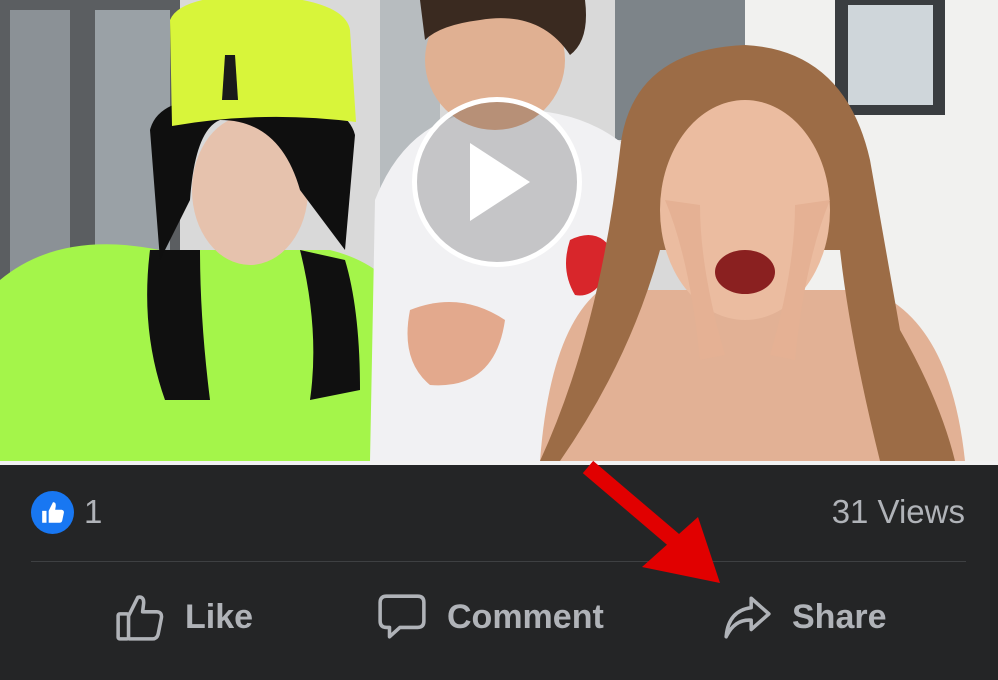  What do you see at coordinates (52, 512) in the screenshot?
I see `thumbs-up-icon` at bounding box center [52, 512].